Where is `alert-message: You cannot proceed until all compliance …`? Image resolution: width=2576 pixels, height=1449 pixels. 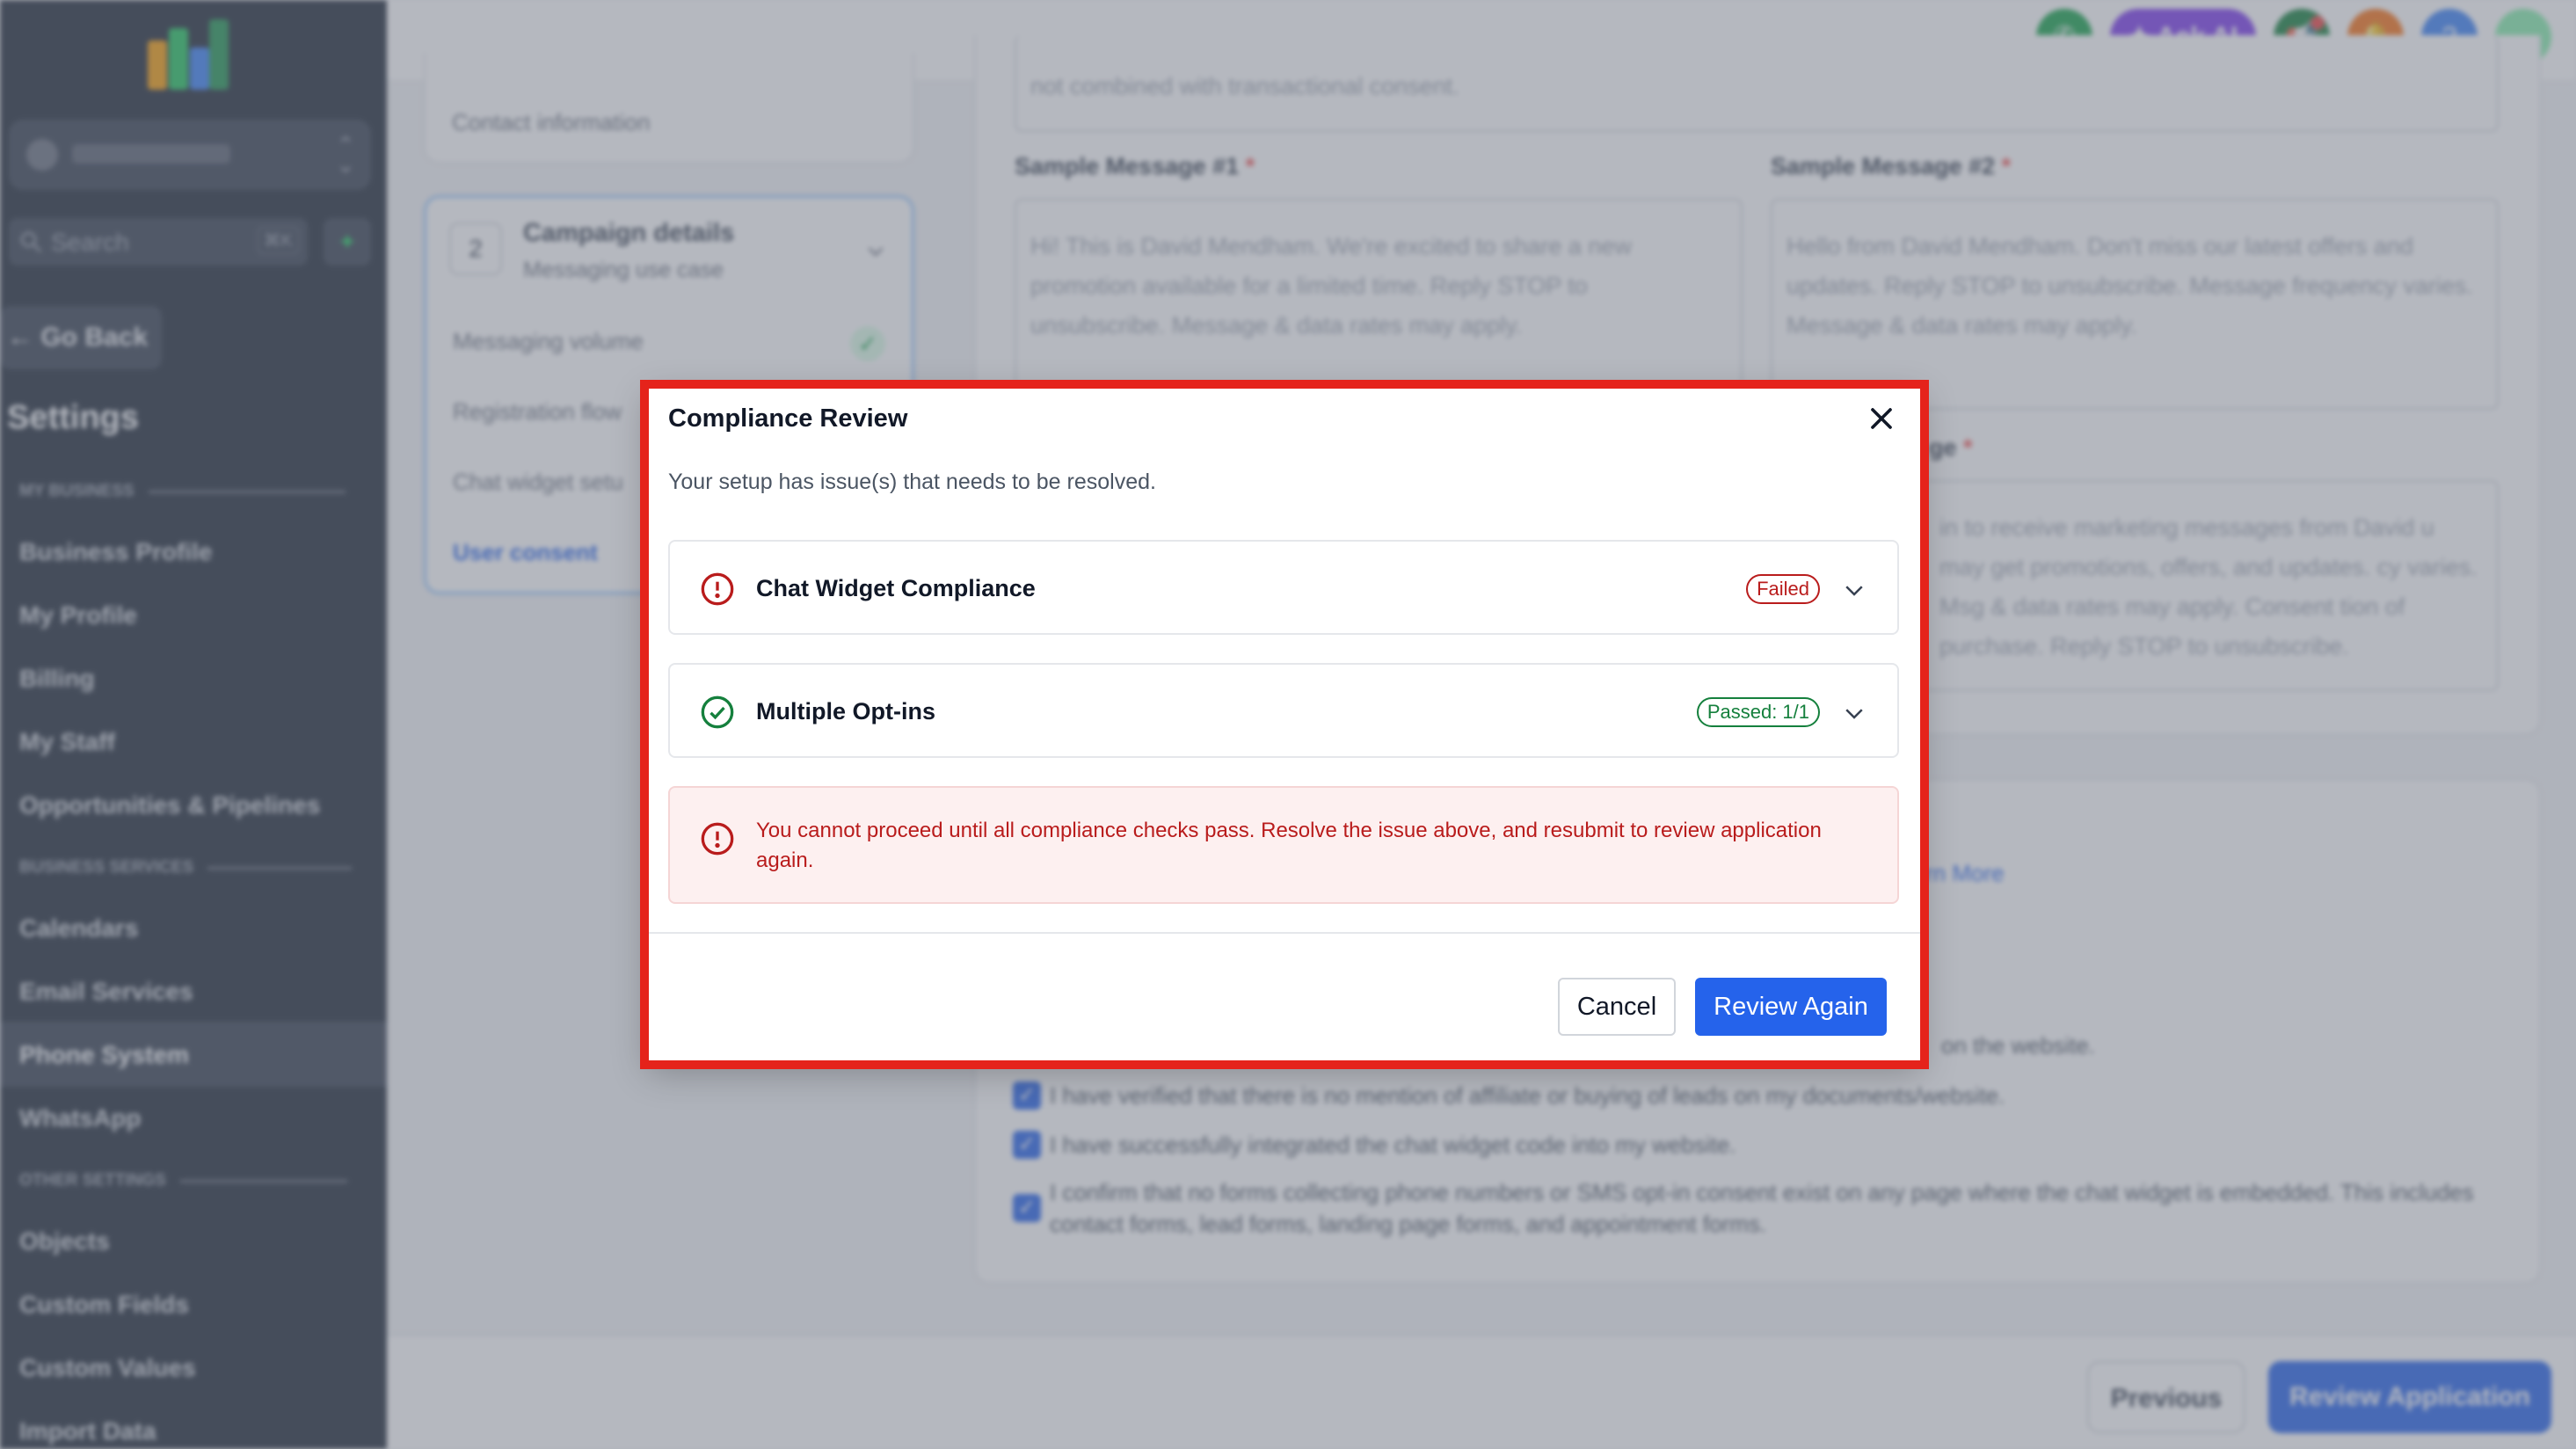 alert-message: You cannot proceed until all compliance … is located at coordinates (1289, 845).